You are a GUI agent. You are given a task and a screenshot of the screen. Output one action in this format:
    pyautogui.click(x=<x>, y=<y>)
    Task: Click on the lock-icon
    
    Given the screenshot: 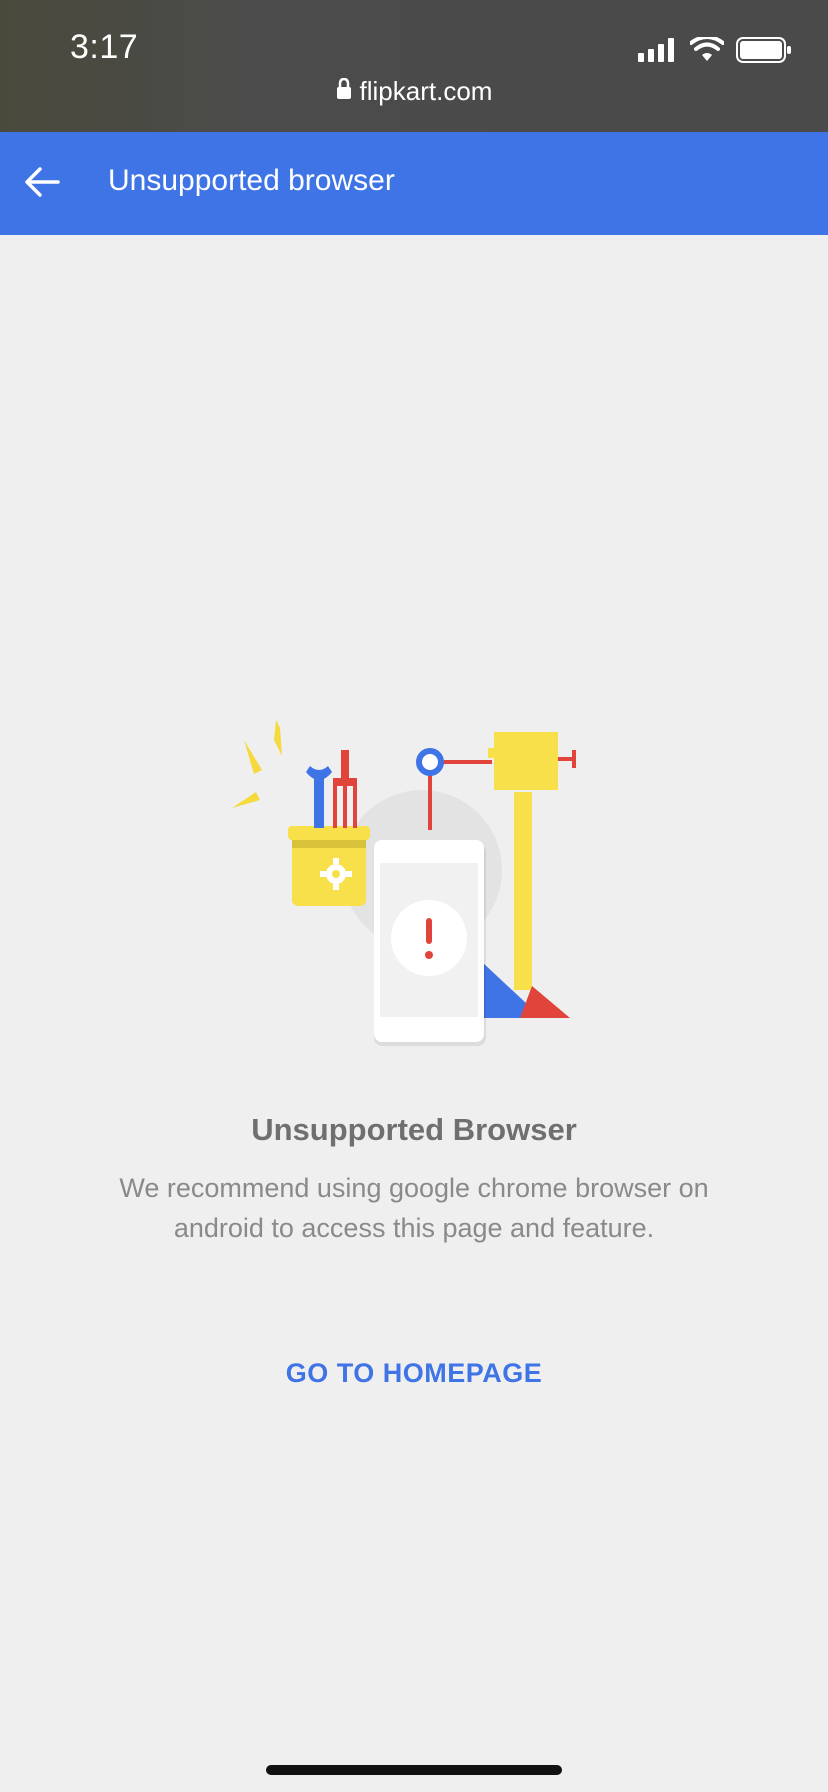 What is the action you would take?
    pyautogui.click(x=344, y=91)
    